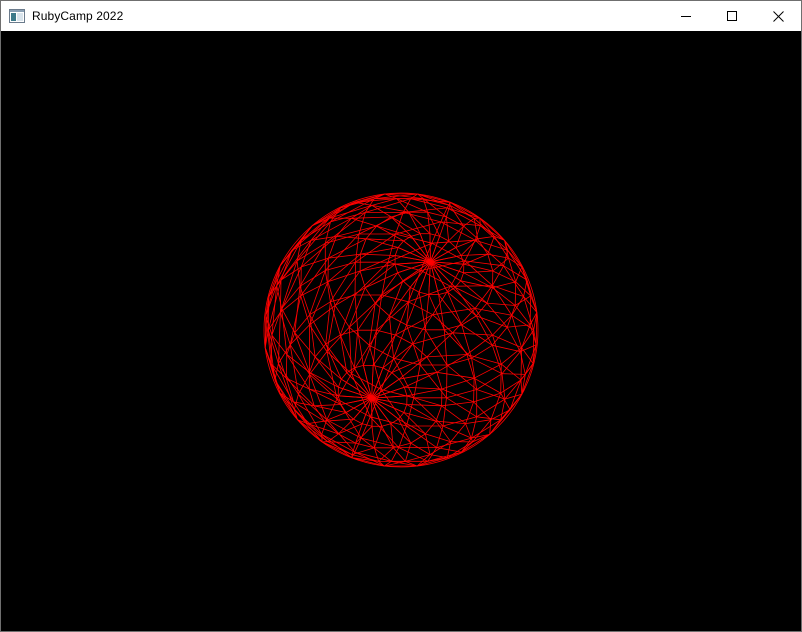  Describe the element at coordinates (401, 16) in the screenshot. I see `title-bar: RubyCamp 2022` at that location.